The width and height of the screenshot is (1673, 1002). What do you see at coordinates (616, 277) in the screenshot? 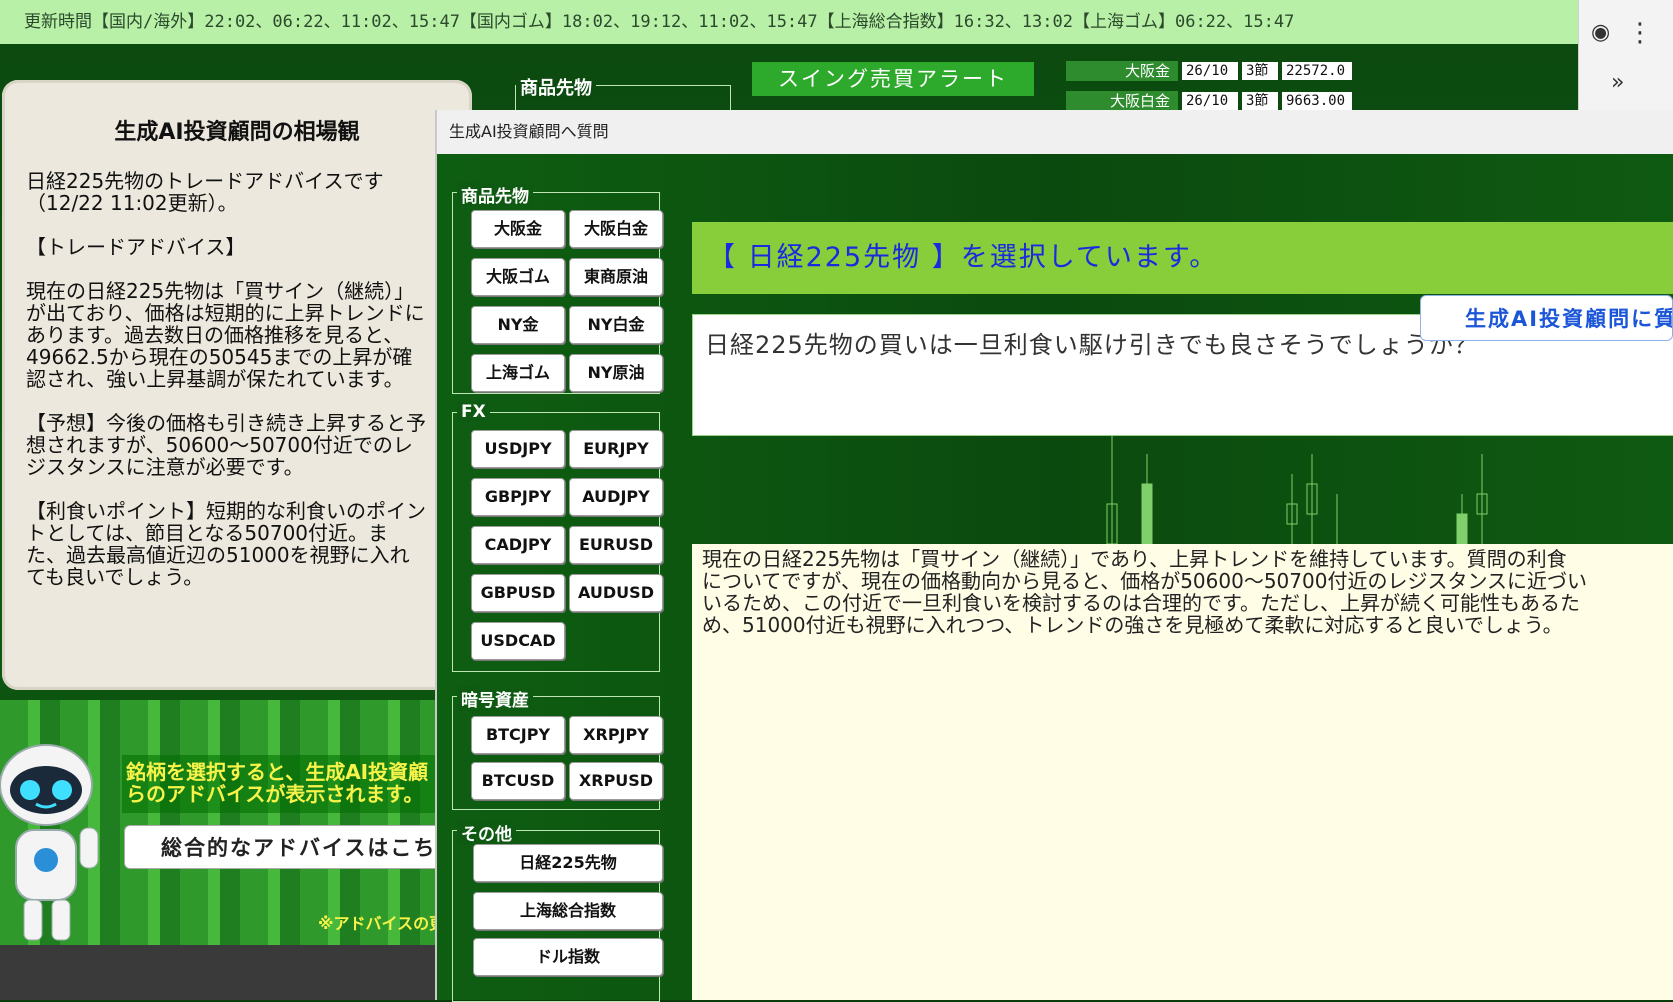
I see `tocom-crude-button: 東商原油` at bounding box center [616, 277].